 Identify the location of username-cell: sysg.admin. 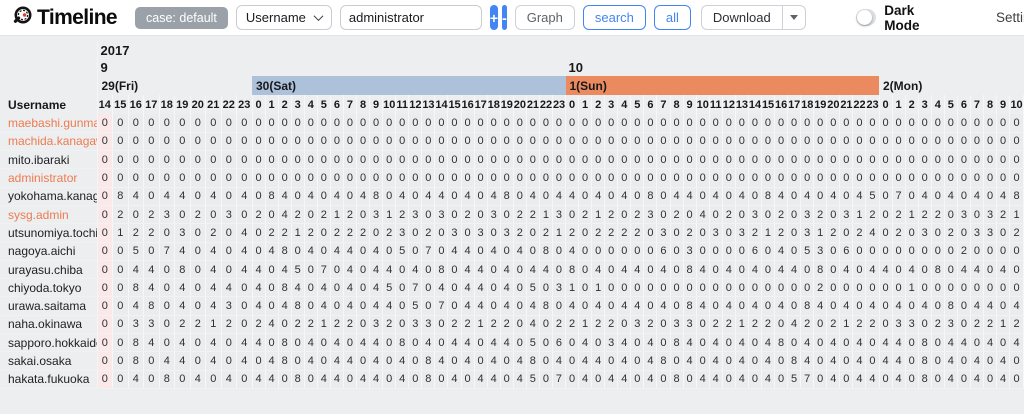
(49, 215).